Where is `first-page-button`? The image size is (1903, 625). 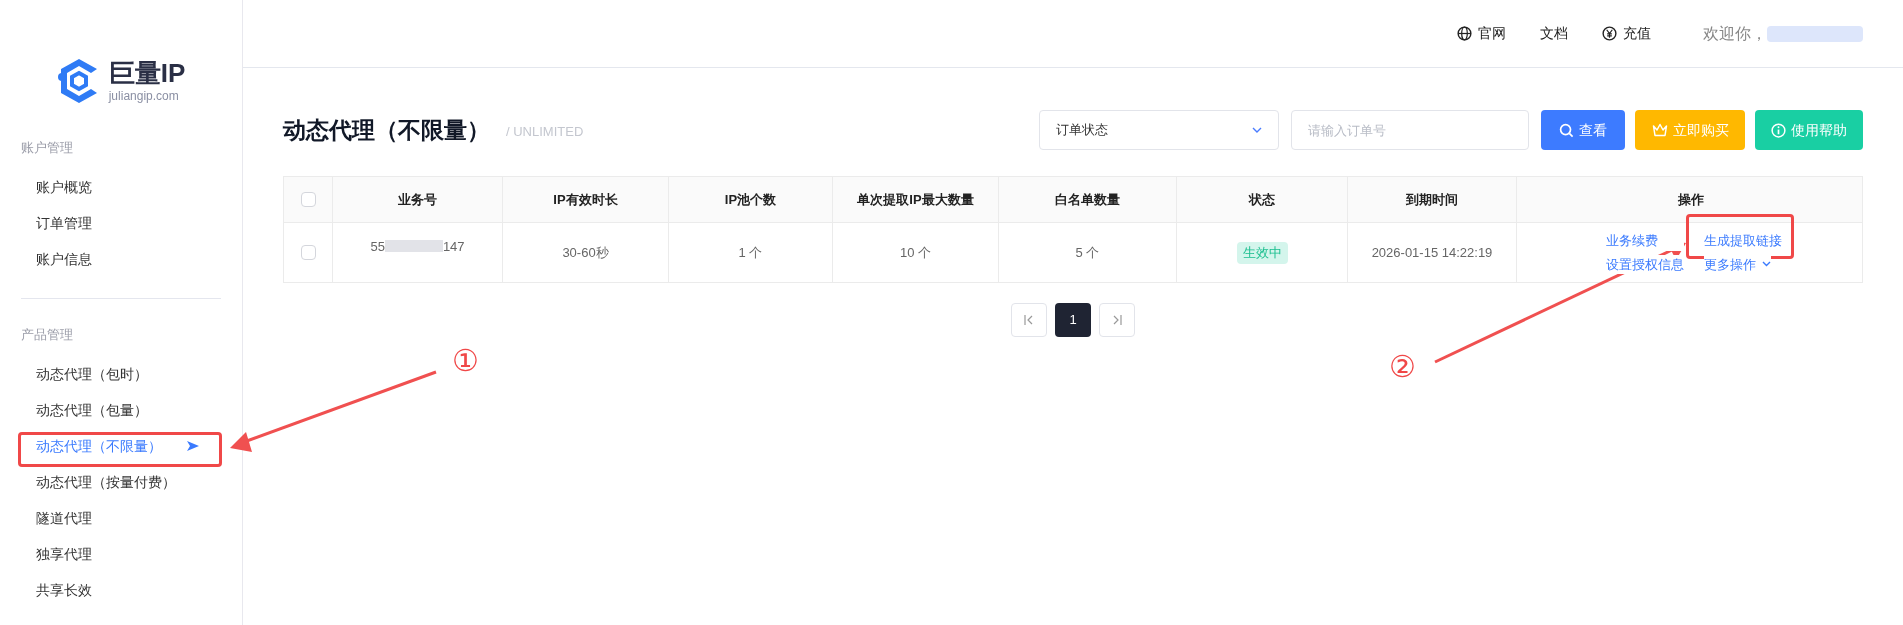 first-page-button is located at coordinates (1029, 320).